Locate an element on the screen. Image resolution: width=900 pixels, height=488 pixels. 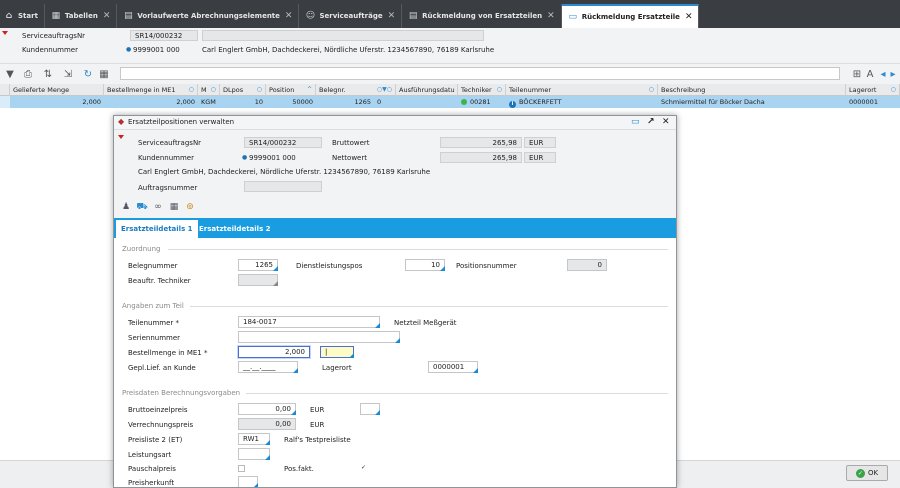
column-settings-icon: ⊞ is located at coordinates (857, 74).